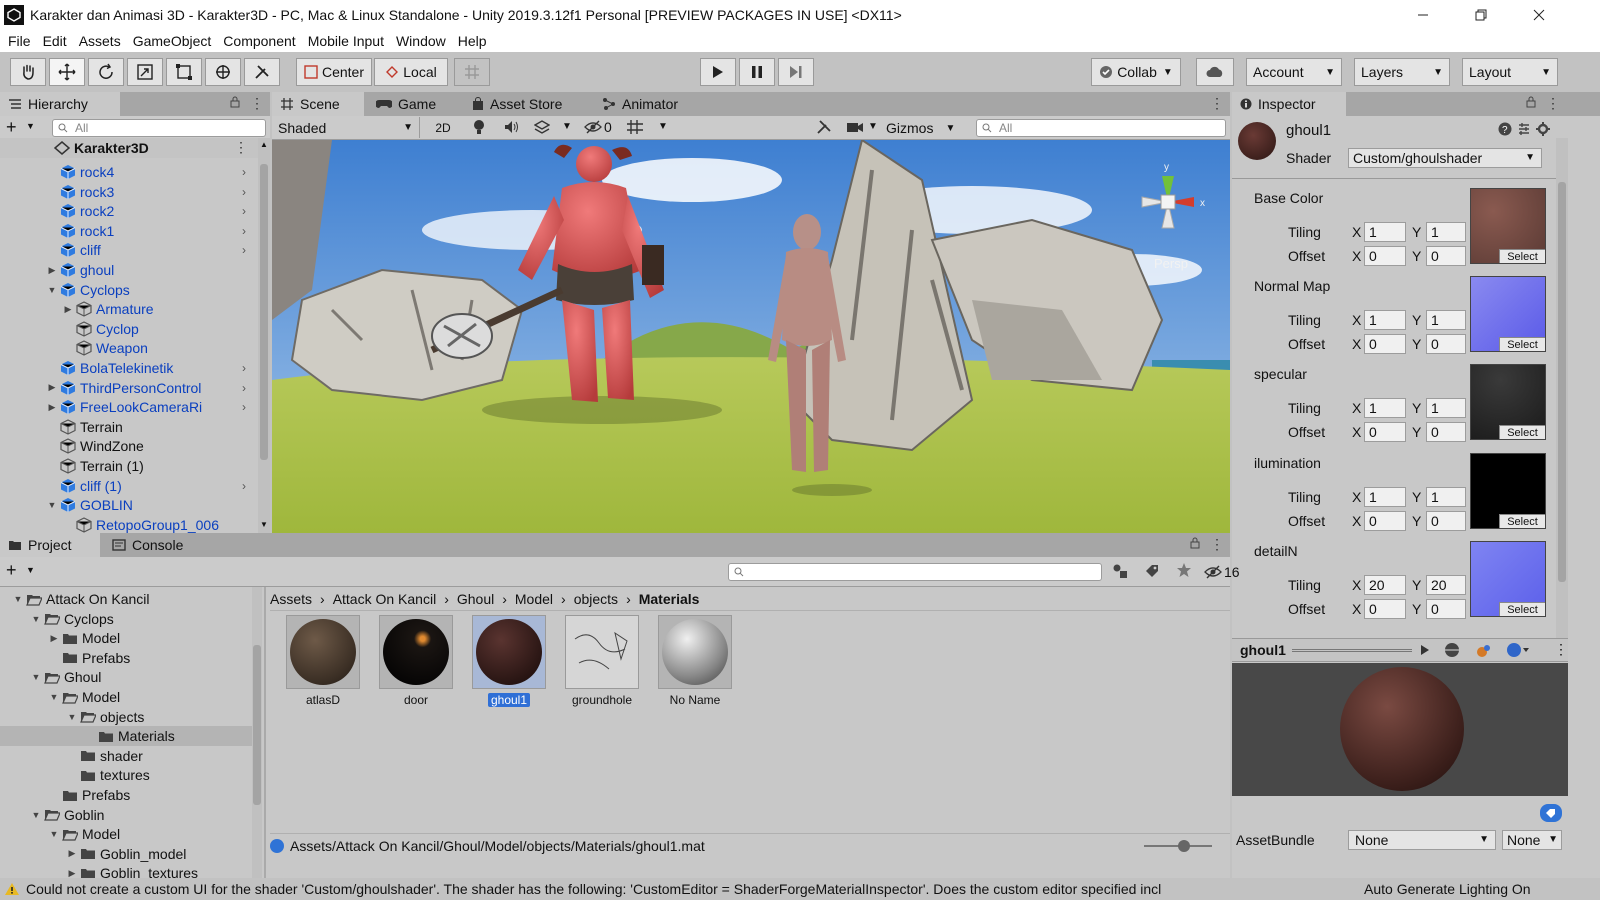 The height and width of the screenshot is (900, 1600). What do you see at coordinates (126, 775) in the screenshot?
I see `project-folder-item: textures` at bounding box center [126, 775].